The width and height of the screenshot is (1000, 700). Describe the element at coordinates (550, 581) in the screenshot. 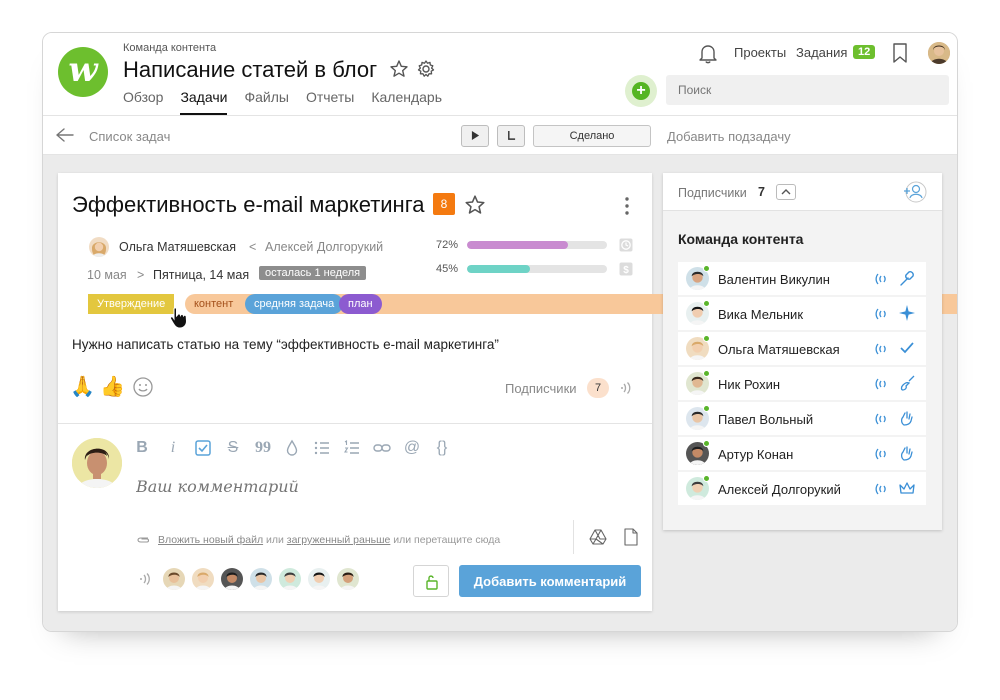

I see `add-comment-button: Добавить комментарий` at that location.